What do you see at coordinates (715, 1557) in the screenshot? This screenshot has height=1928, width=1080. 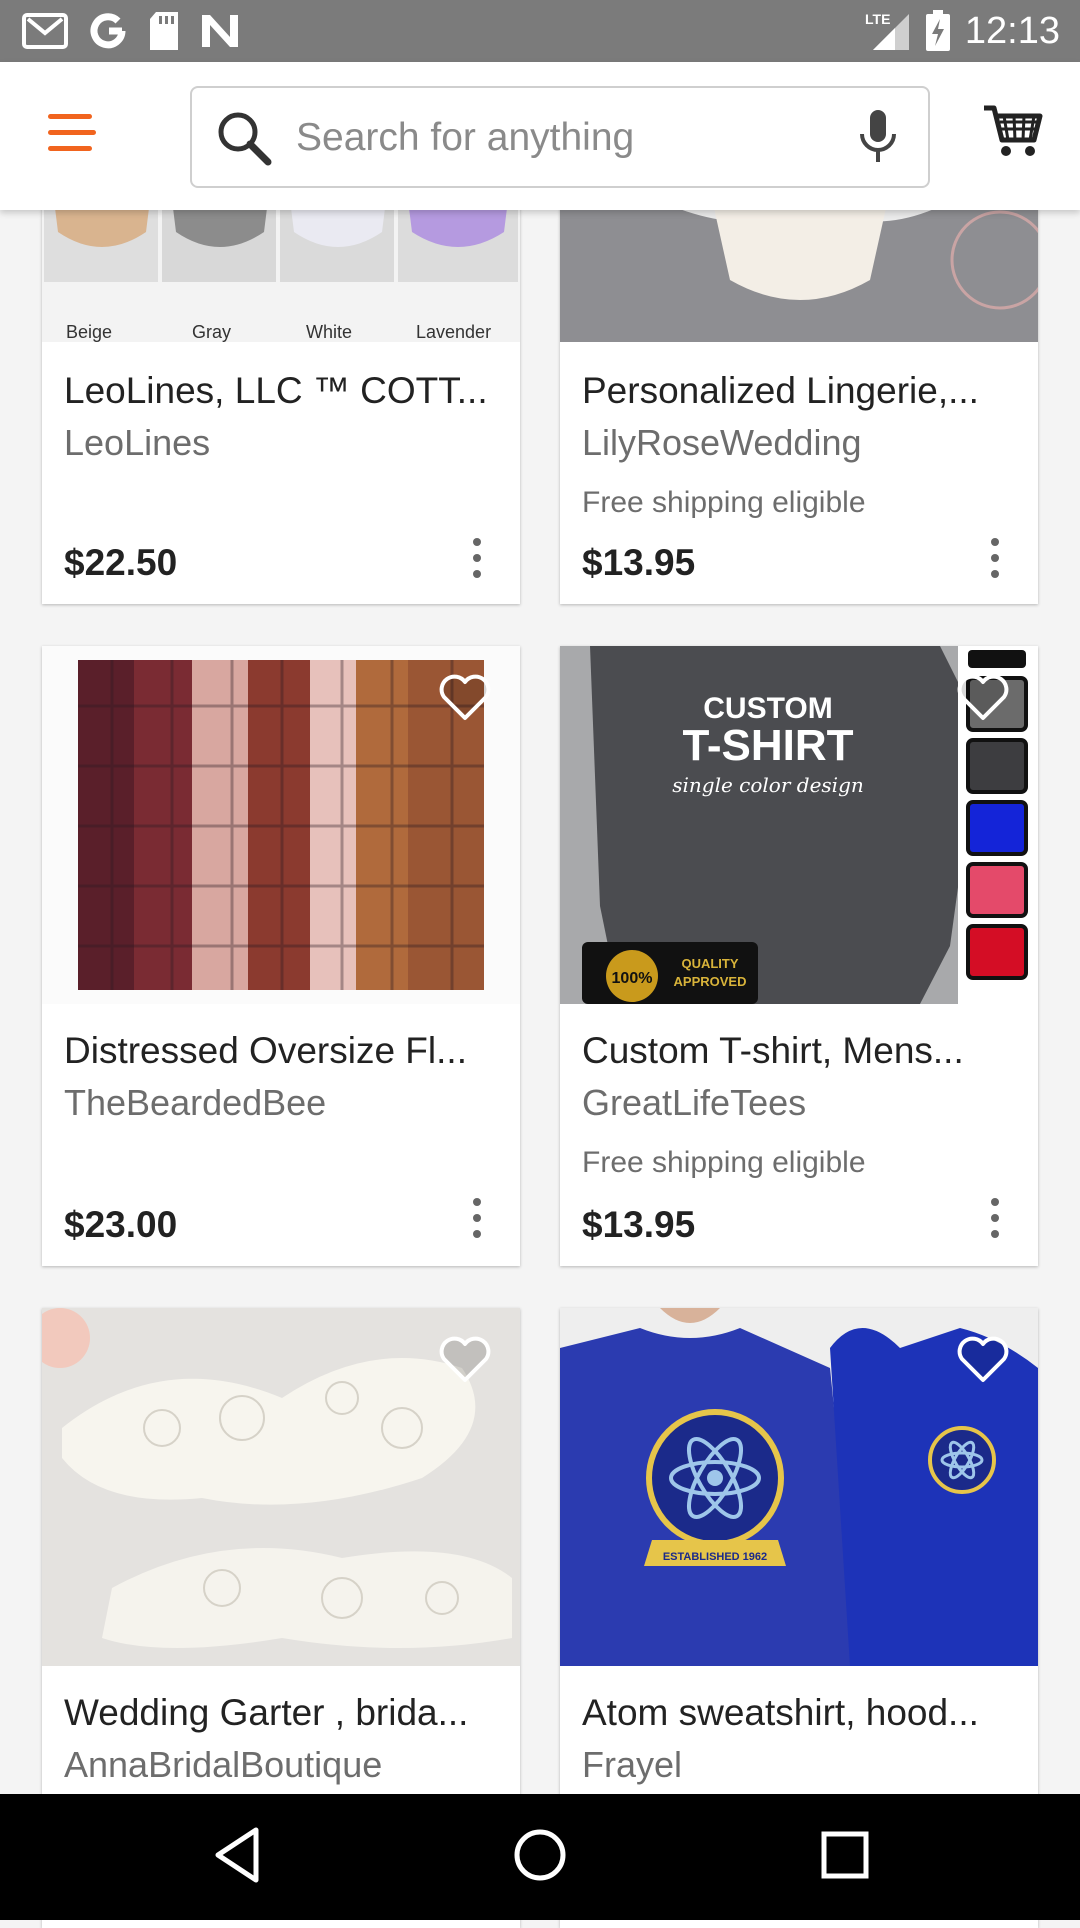 I see `svg-text: ESTABLISHED 1962` at bounding box center [715, 1557].